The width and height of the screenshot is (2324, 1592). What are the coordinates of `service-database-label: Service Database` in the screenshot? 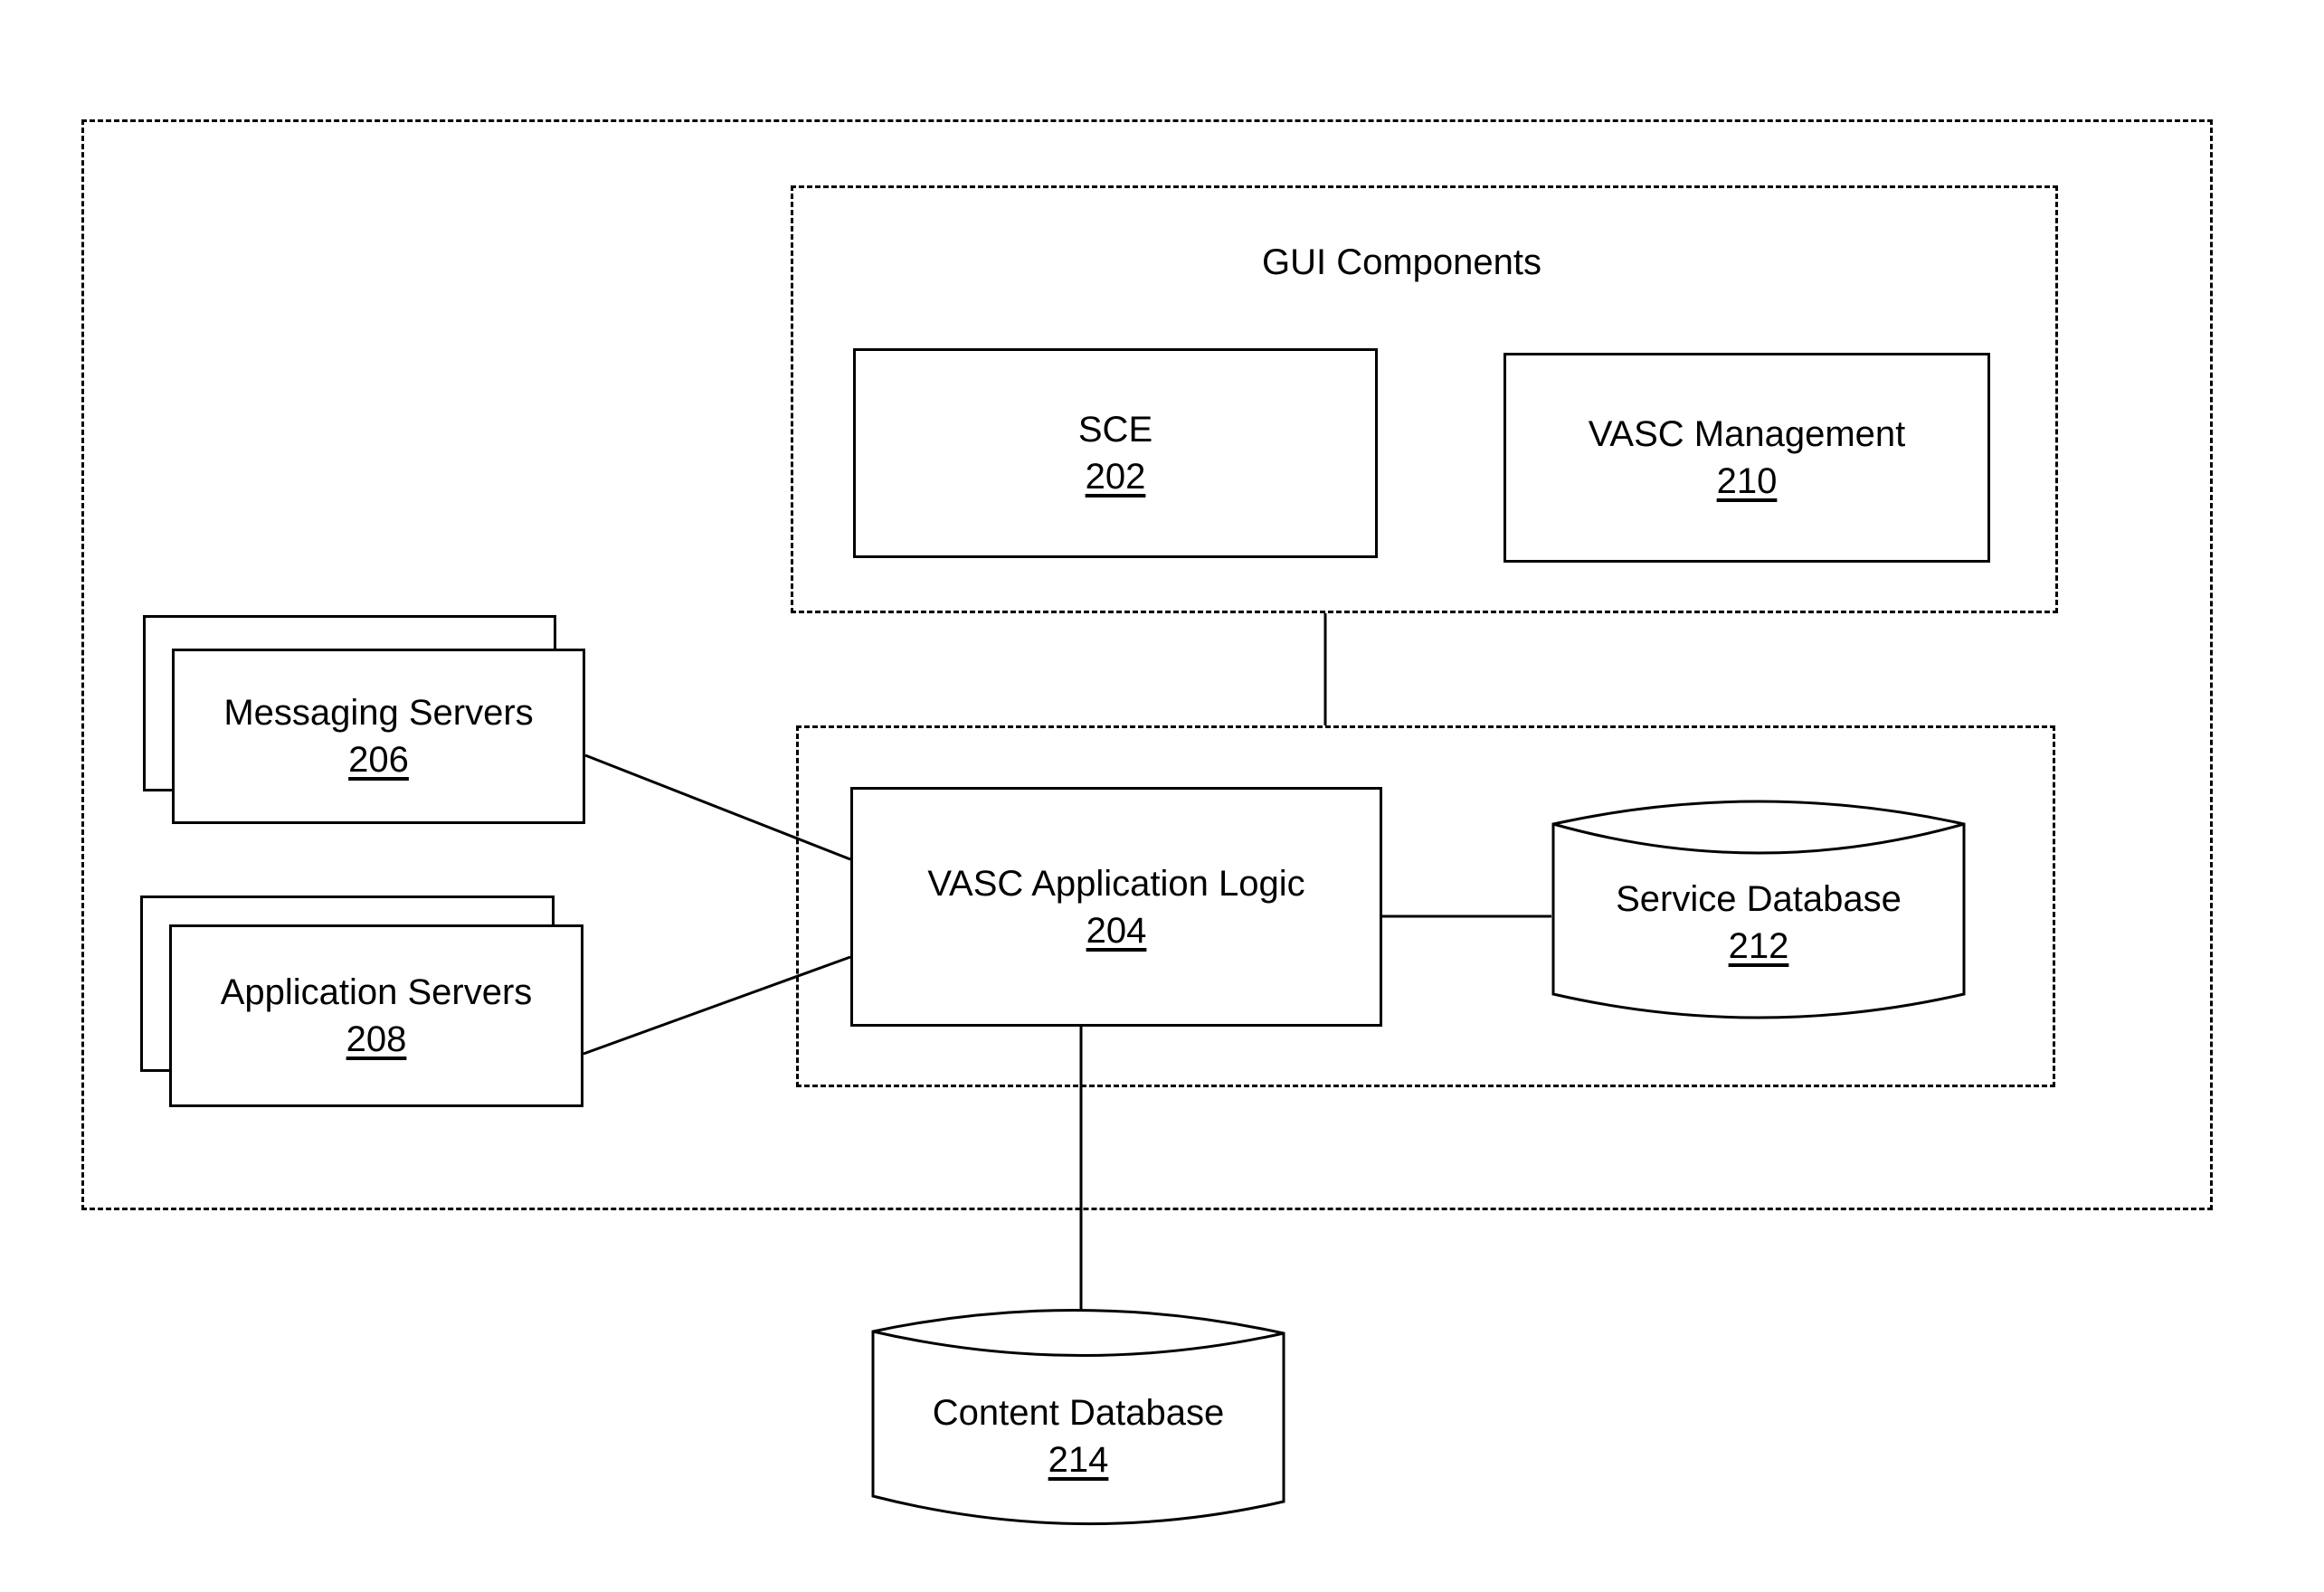 It's located at (1759, 899).